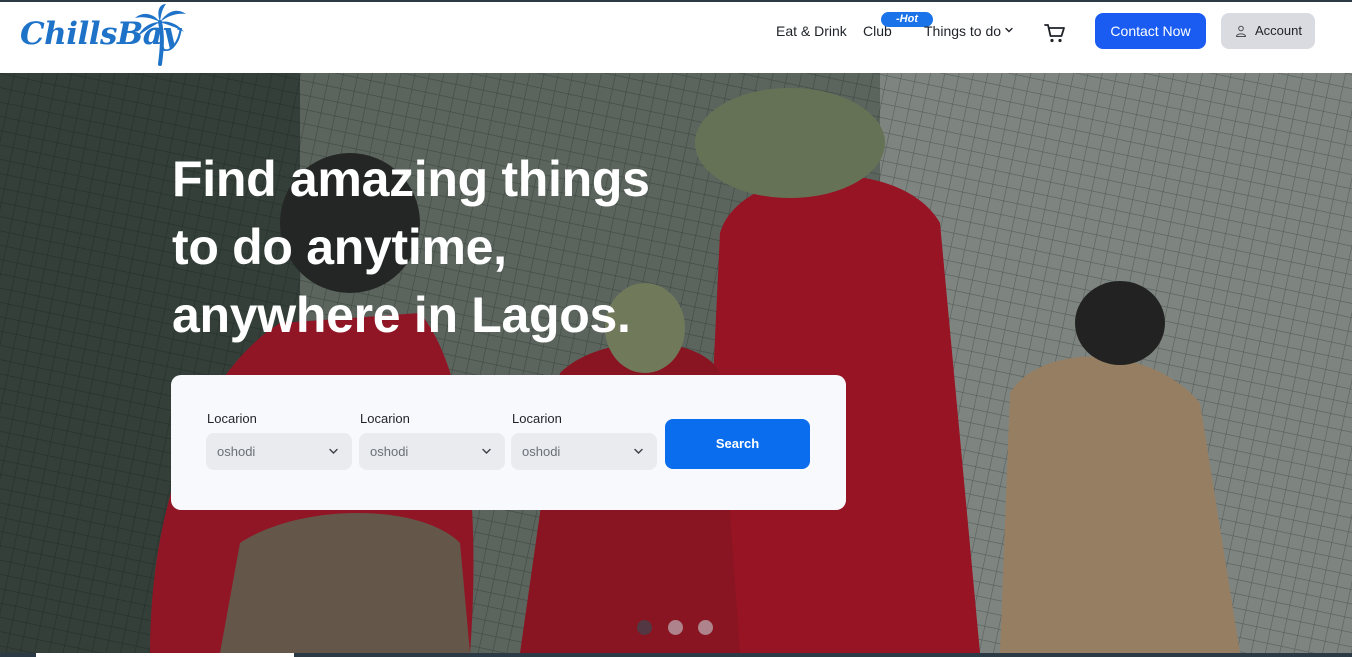 The height and width of the screenshot is (657, 1352). I want to click on scroll-progress, so click(165, 655).